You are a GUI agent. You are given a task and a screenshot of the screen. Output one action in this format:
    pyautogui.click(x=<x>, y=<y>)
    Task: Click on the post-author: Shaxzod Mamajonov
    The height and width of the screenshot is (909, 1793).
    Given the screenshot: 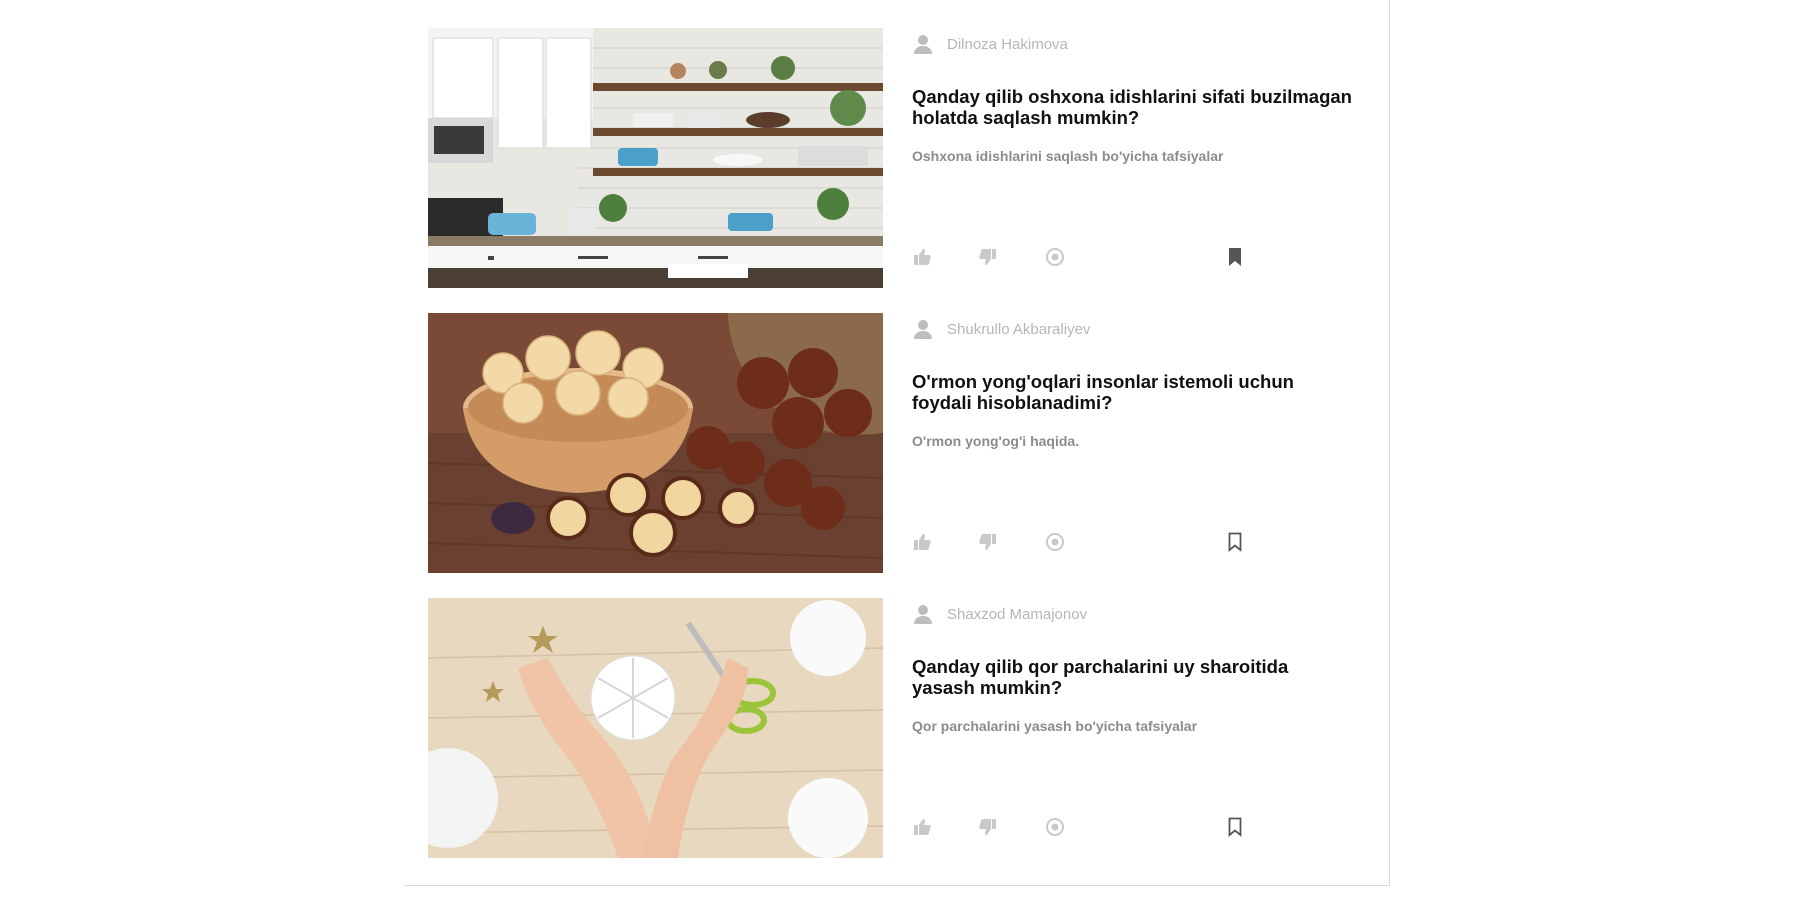 What is the action you would take?
    pyautogui.click(x=999, y=614)
    